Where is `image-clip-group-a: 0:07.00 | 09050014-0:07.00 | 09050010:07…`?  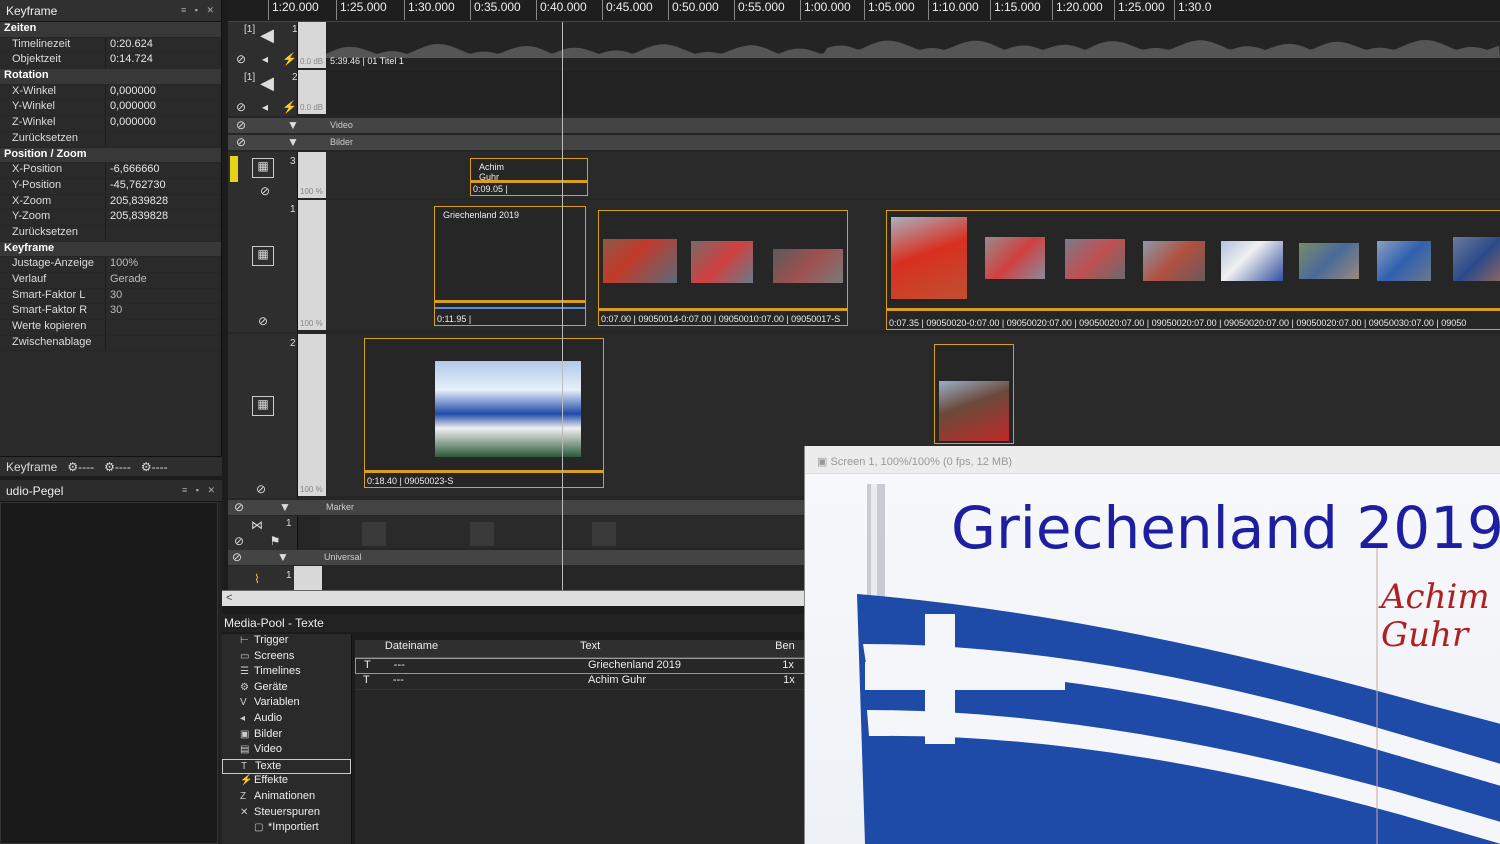 image-clip-group-a: 0:07.00 | 09050014-0:07.00 | 09050010:07… is located at coordinates (723, 268).